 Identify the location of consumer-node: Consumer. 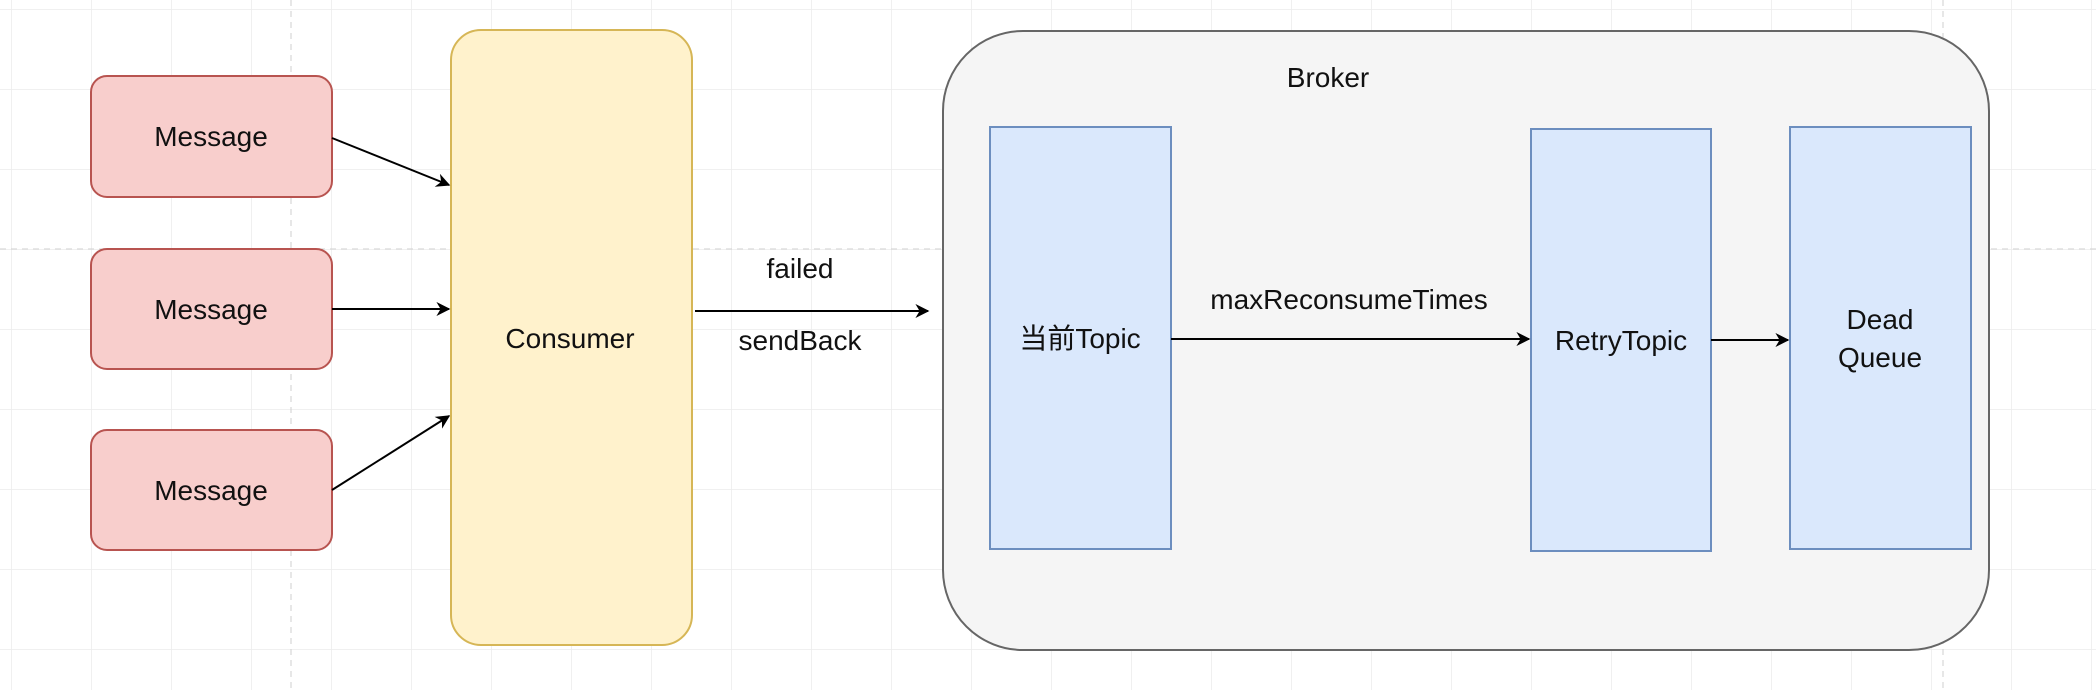
(571, 337).